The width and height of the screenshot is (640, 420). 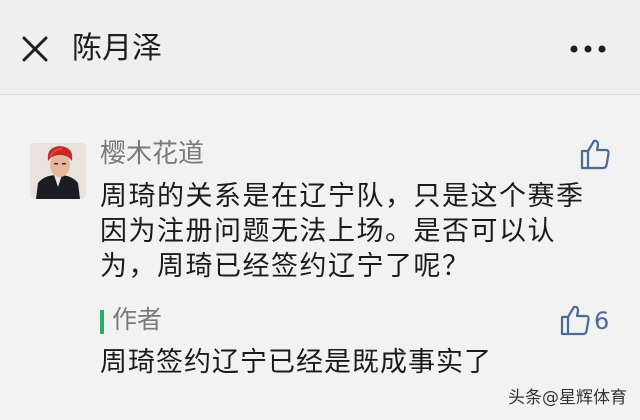 What do you see at coordinates (117, 48) in the screenshot?
I see `page-title: 陈月泽` at bounding box center [117, 48].